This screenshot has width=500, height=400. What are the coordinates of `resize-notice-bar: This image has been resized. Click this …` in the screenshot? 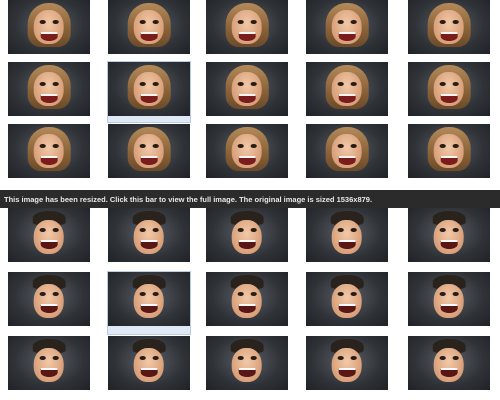 It's located at (250, 199).